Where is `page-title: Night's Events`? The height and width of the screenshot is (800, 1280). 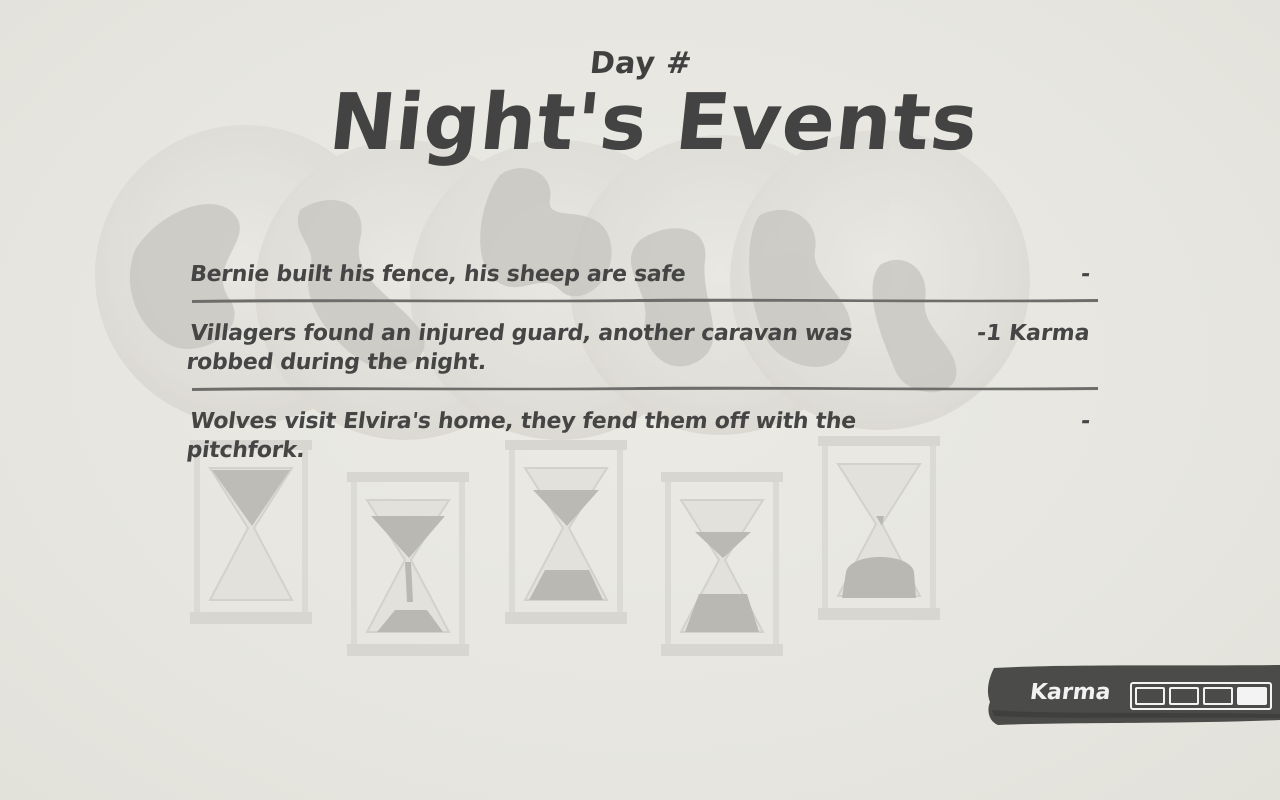
page-title: Night's Events is located at coordinates (654, 123).